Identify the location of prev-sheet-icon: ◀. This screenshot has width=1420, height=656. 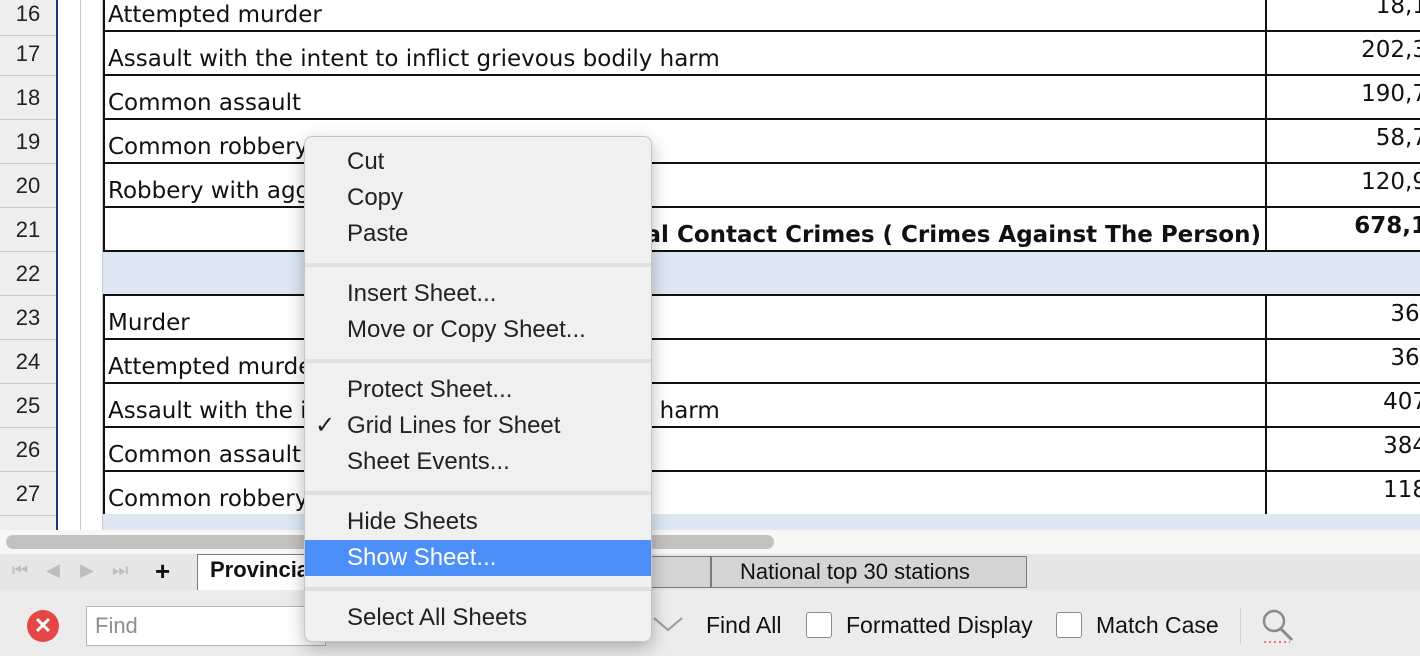
(53, 570).